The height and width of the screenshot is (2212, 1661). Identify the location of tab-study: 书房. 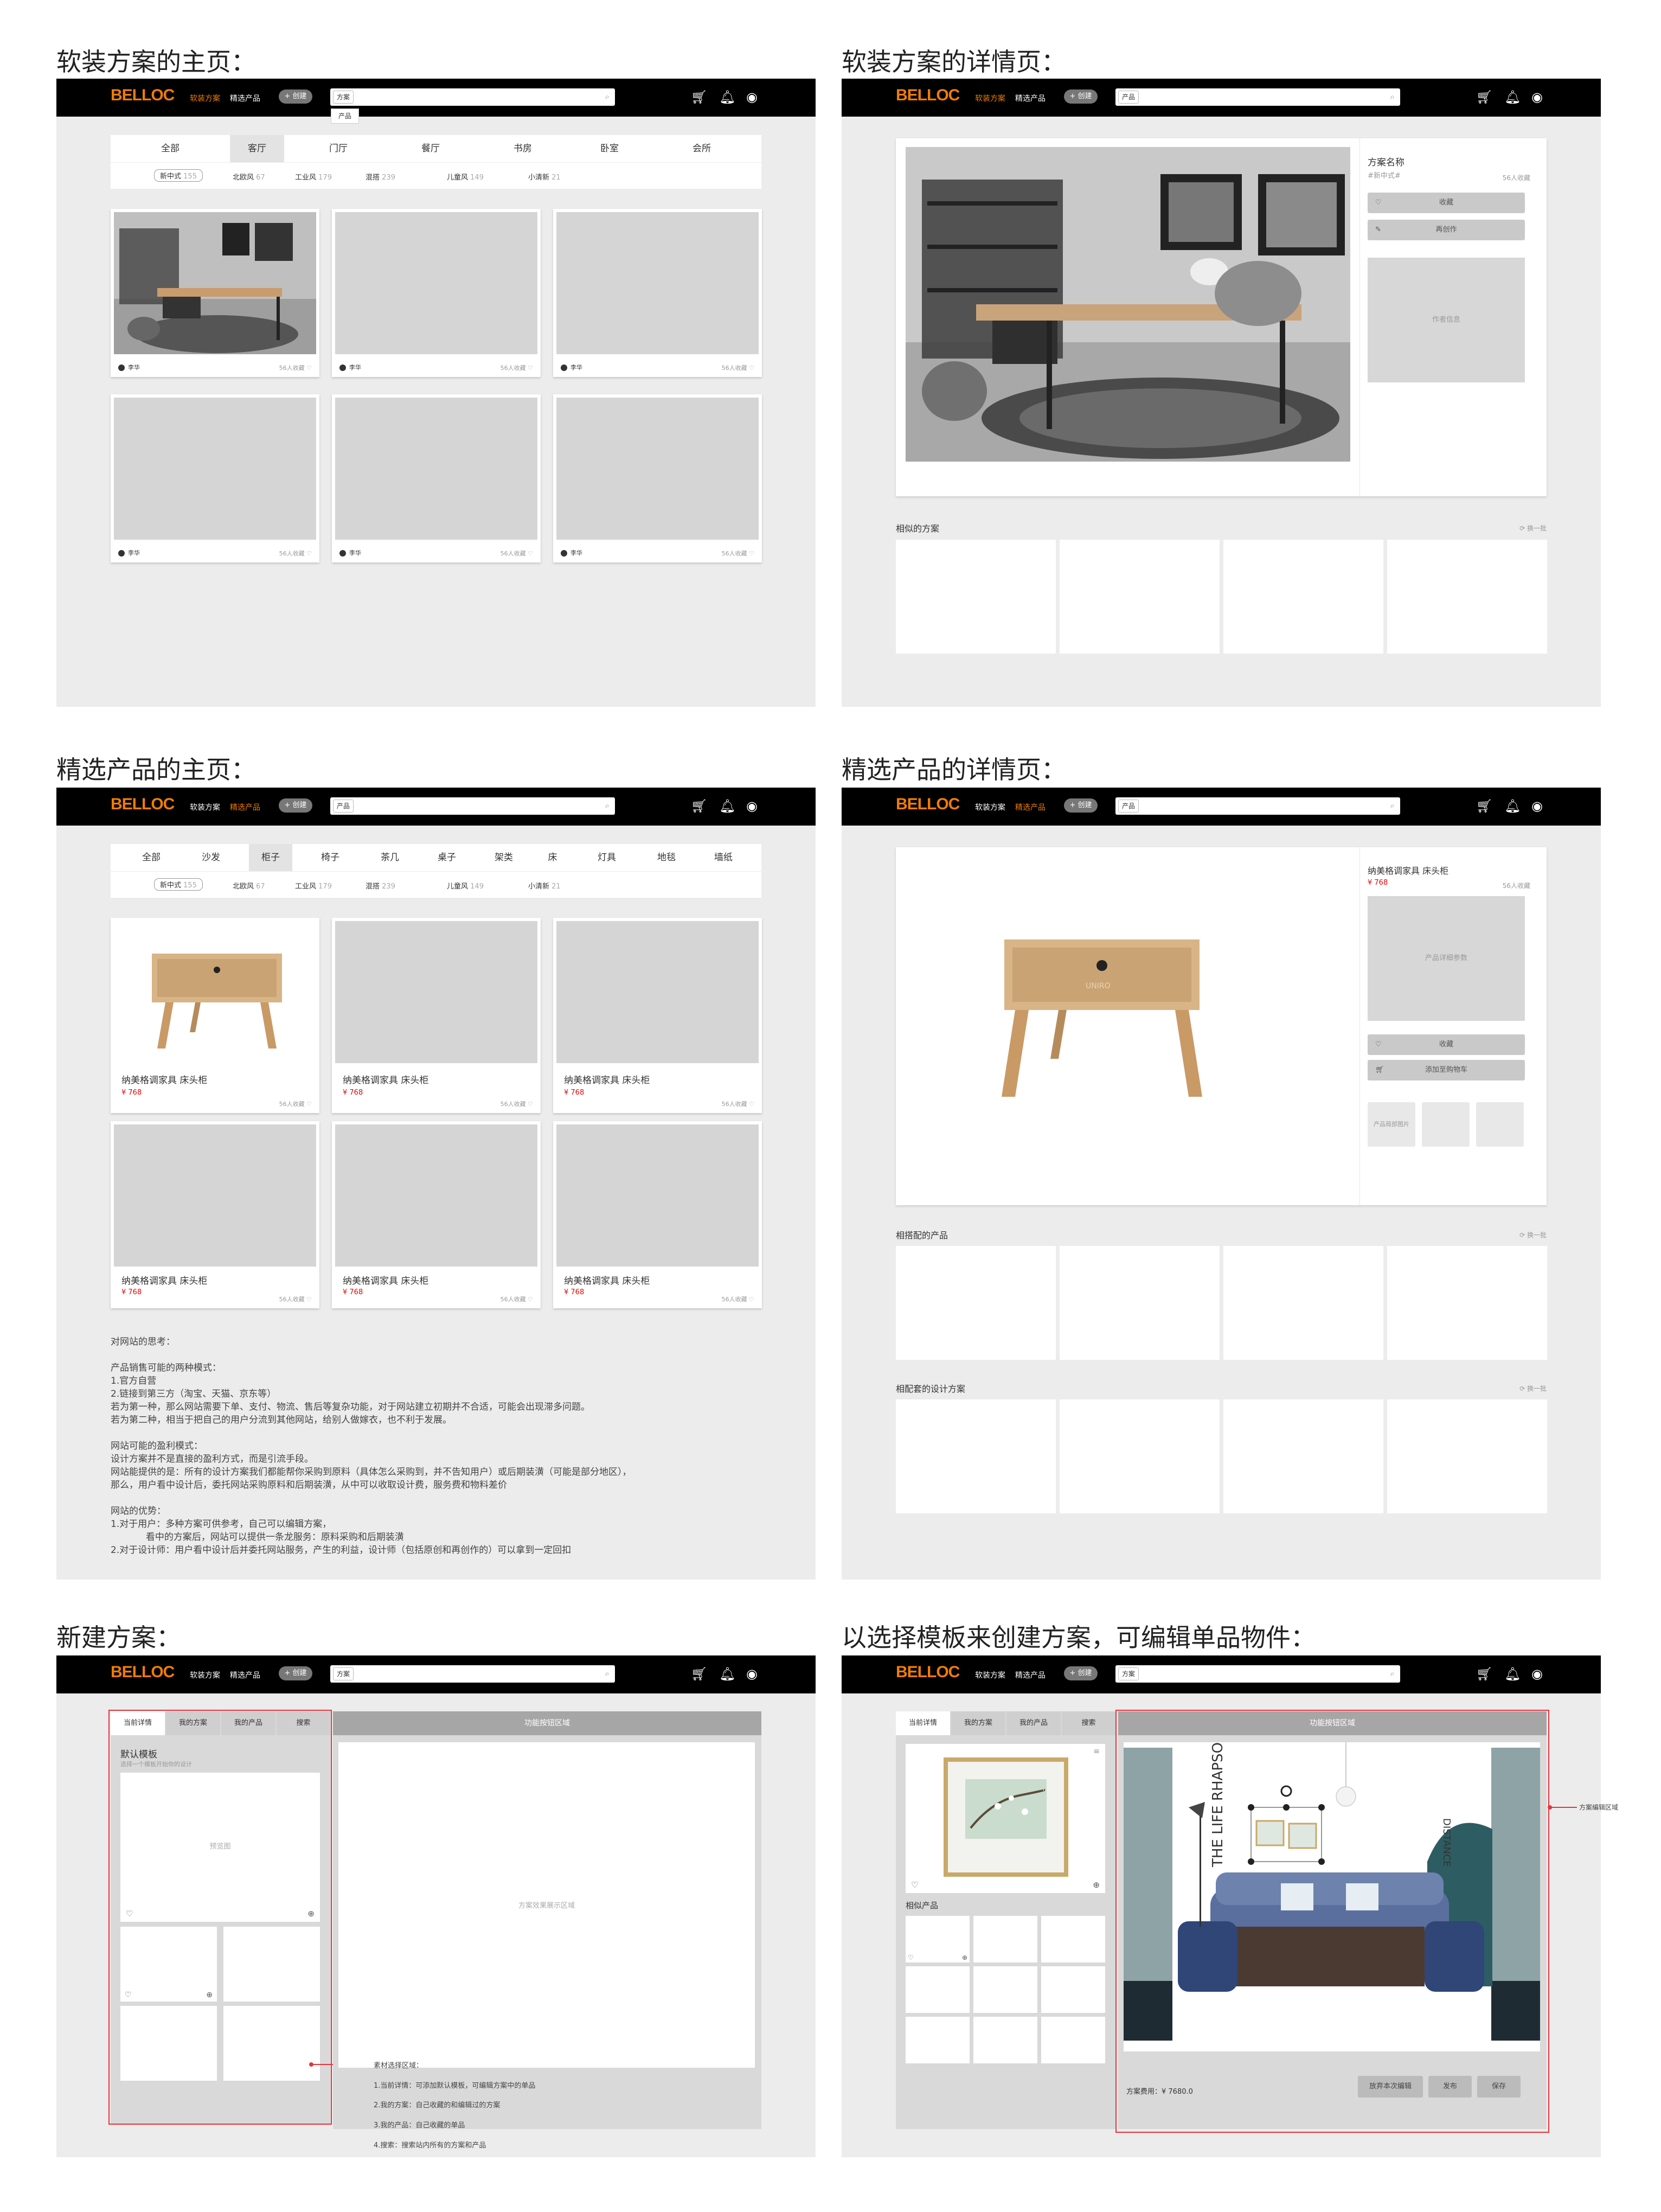
(523, 148).